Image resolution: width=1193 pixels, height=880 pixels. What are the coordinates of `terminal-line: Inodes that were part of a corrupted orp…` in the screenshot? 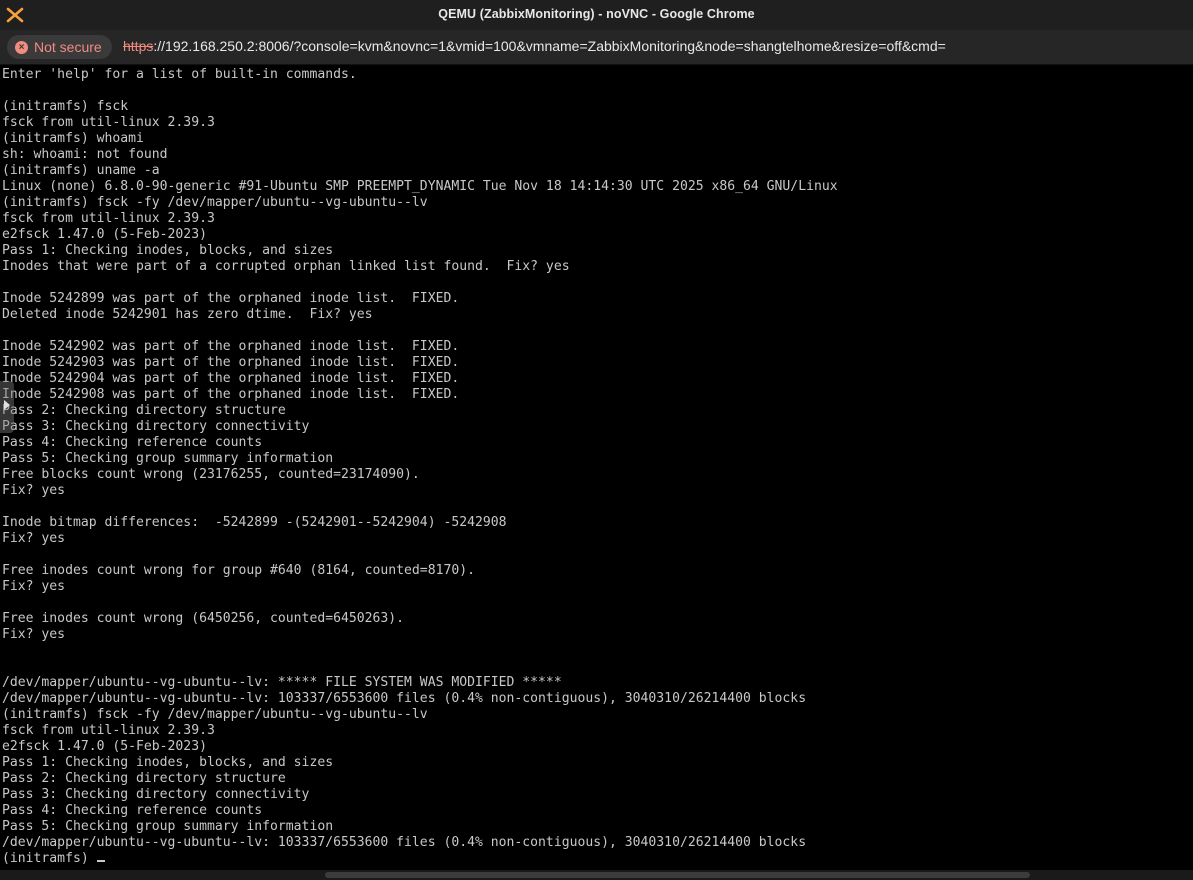 It's located at (286, 266).